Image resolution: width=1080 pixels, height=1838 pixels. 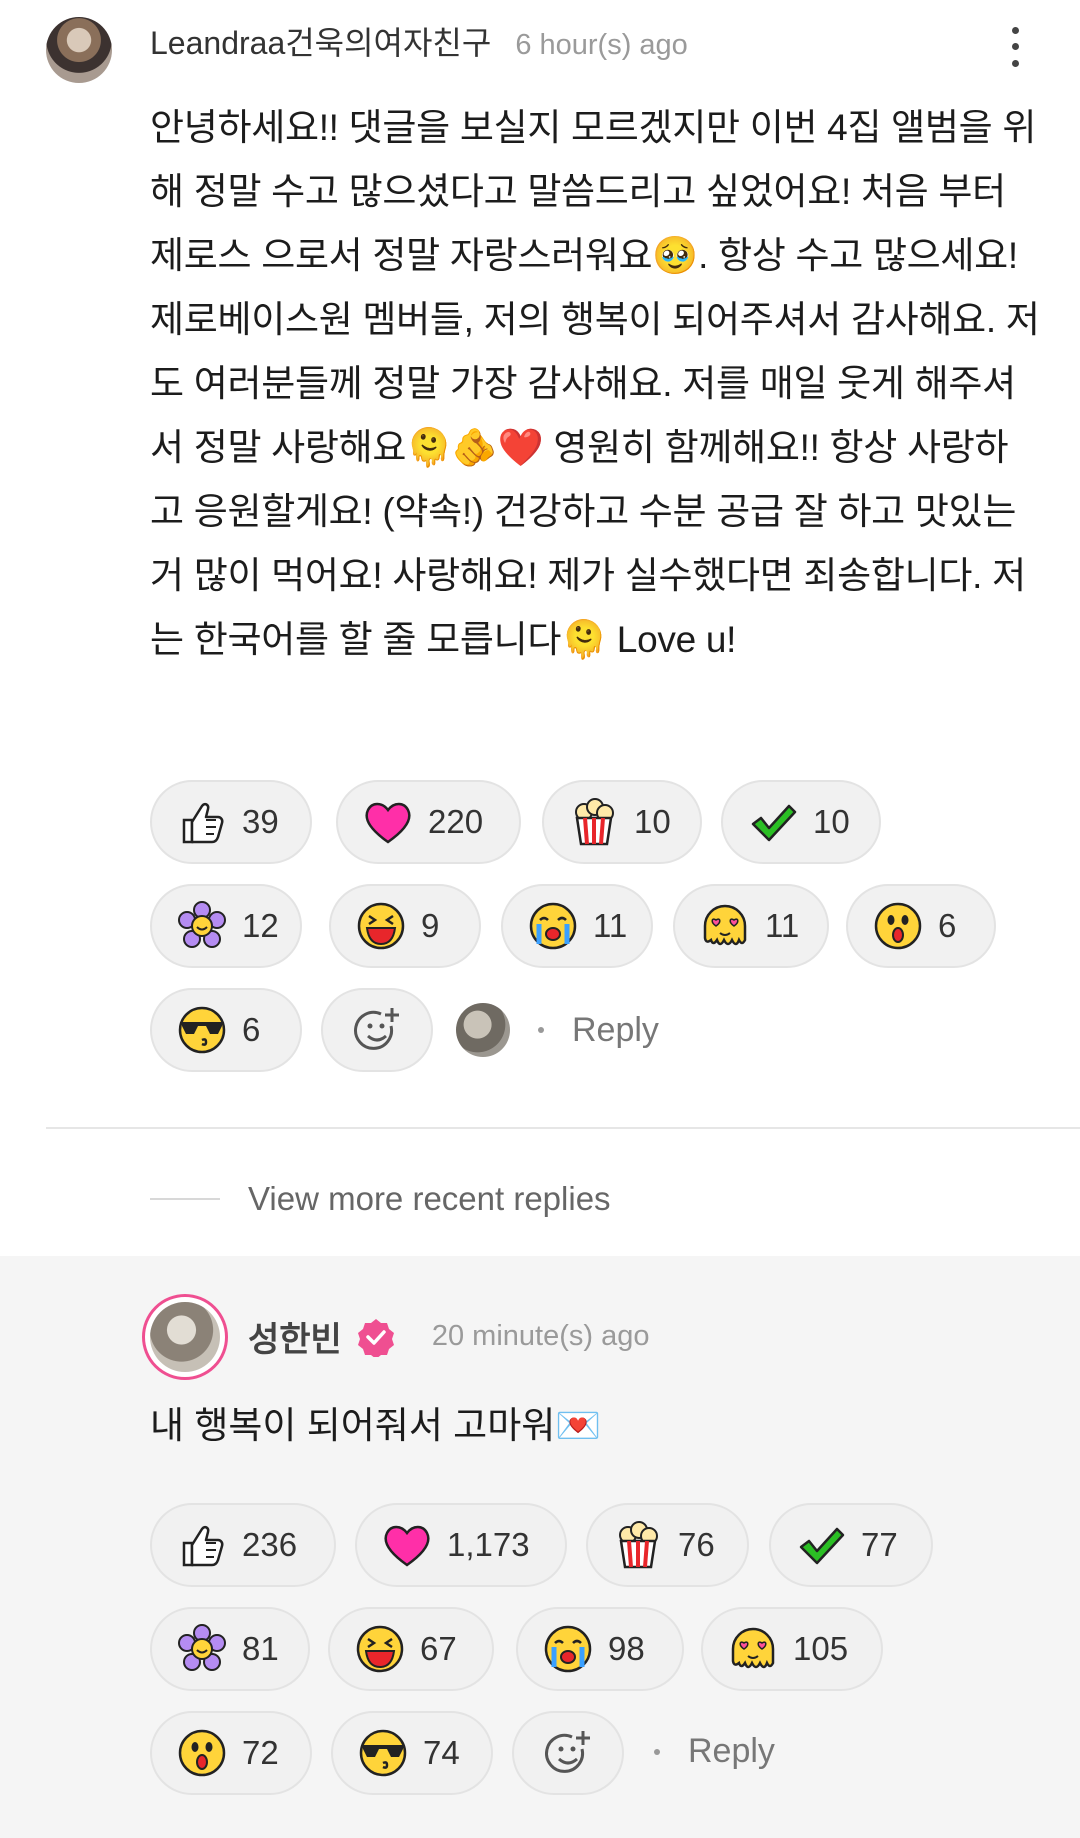 What do you see at coordinates (600, 1649) in the screenshot?
I see `reaction-crying: 98` at bounding box center [600, 1649].